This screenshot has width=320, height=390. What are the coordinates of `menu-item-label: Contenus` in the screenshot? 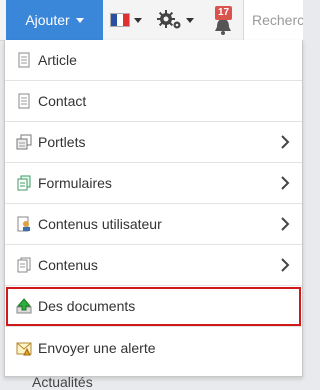 It's located at (68, 265).